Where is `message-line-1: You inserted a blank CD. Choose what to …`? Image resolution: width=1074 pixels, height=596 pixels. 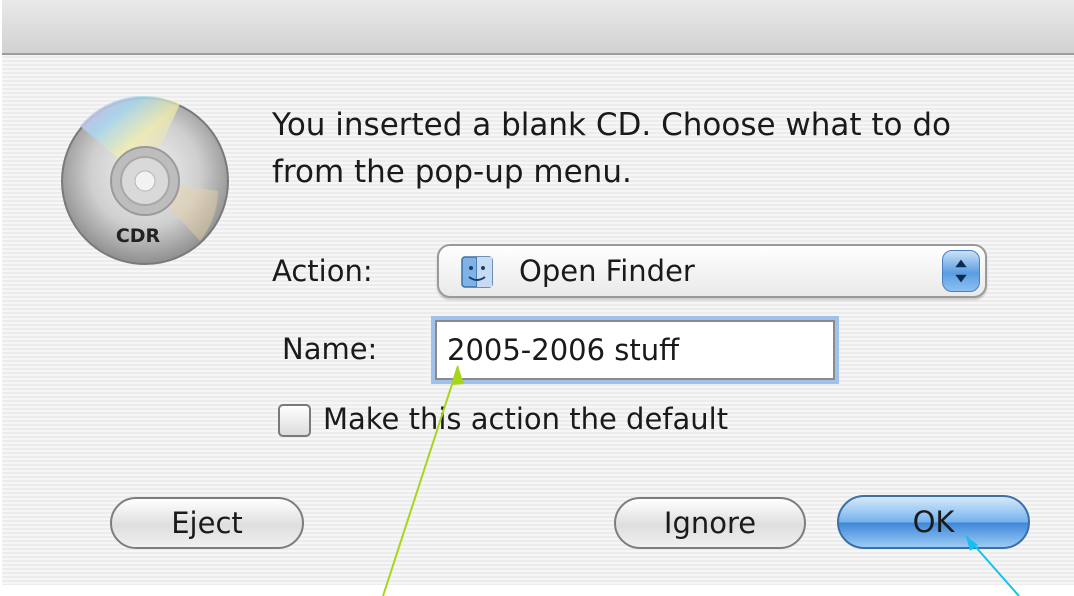 message-line-1: You inserted a blank CD. Choose what to … is located at coordinates (612, 125).